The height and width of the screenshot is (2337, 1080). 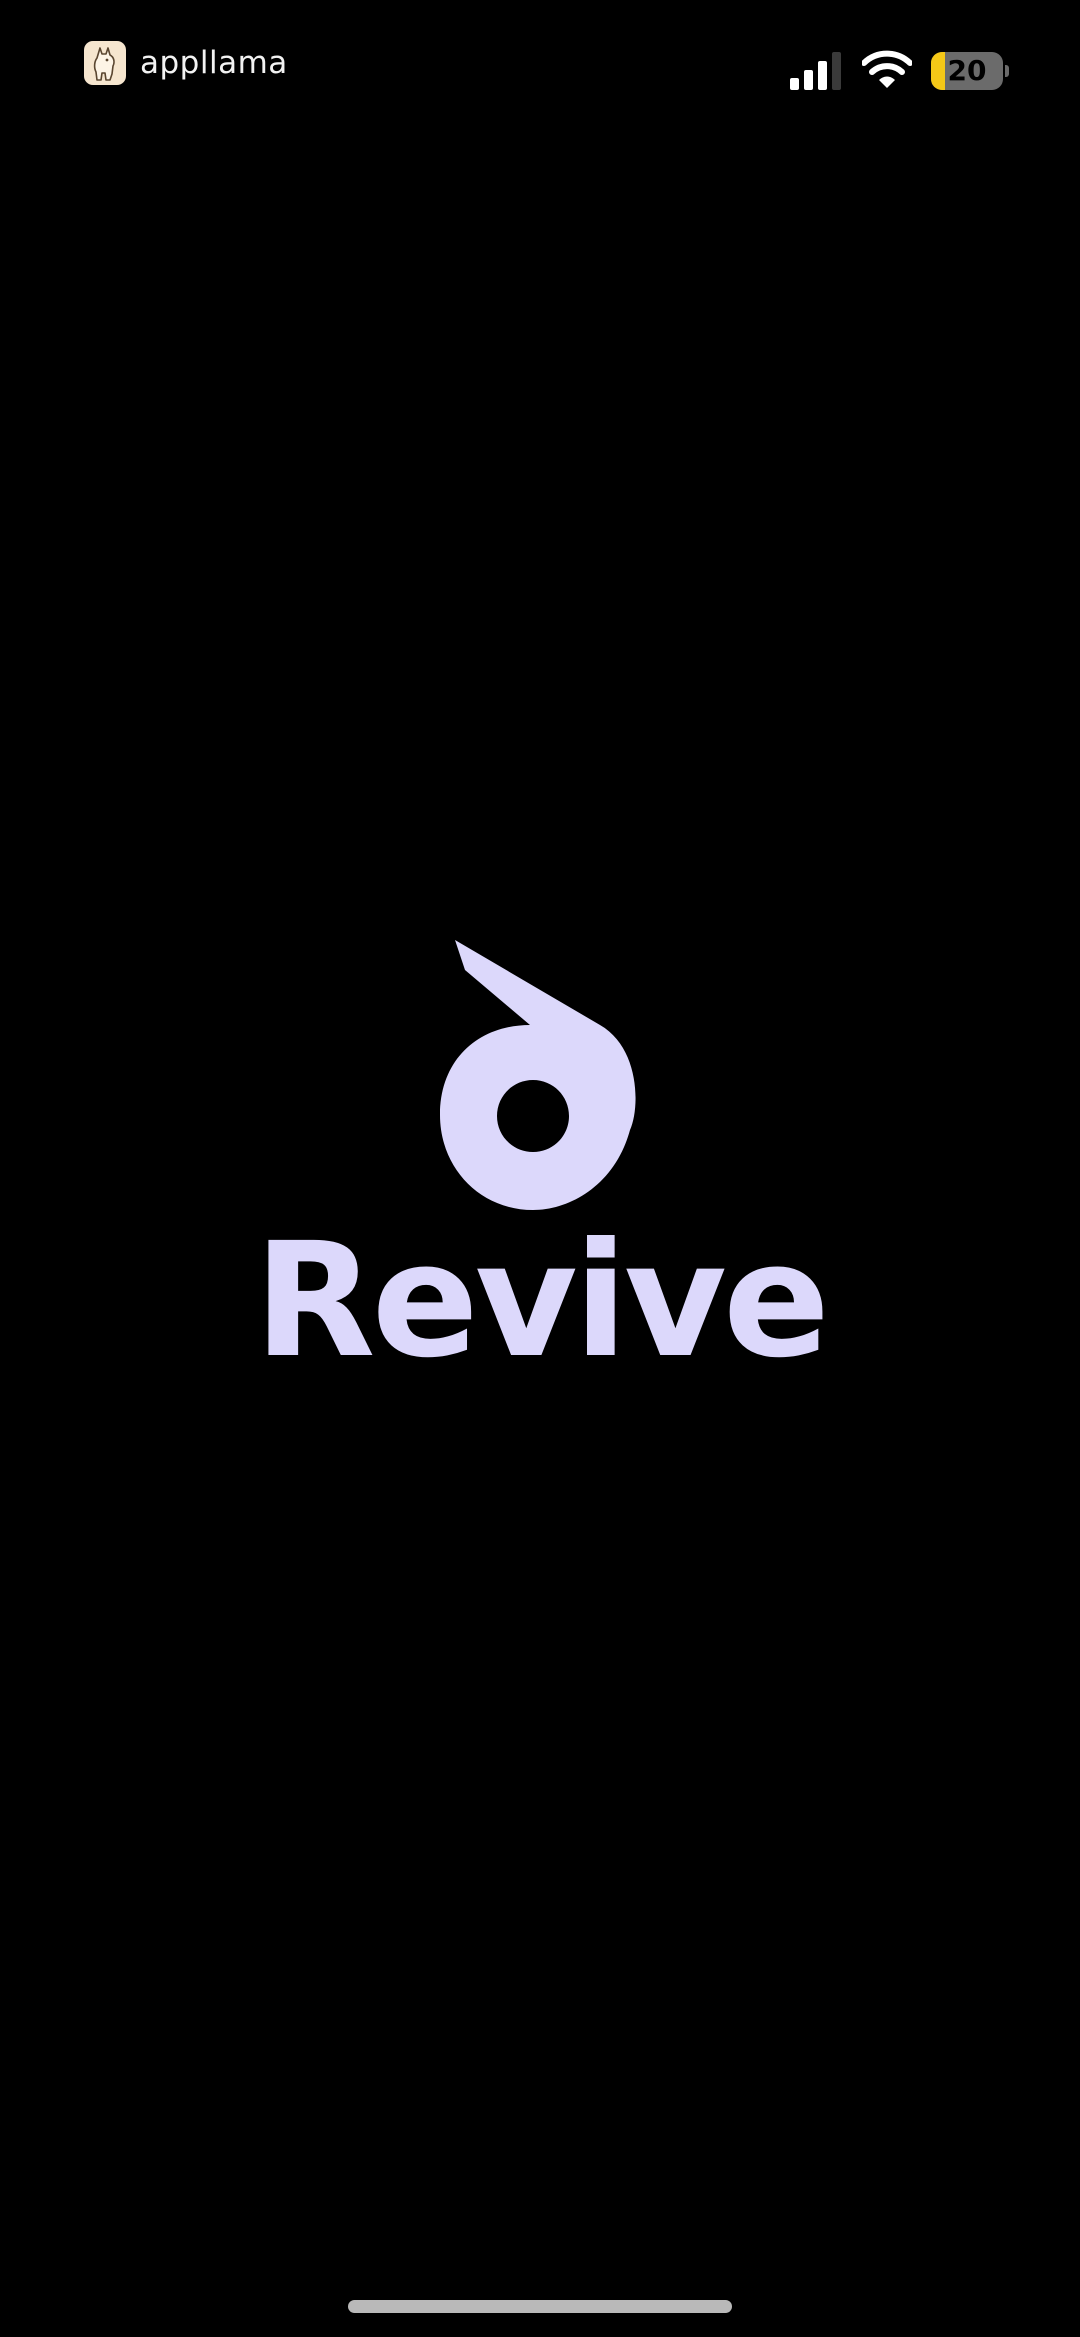 What do you see at coordinates (105, 63) in the screenshot?
I see `llama-icon` at bounding box center [105, 63].